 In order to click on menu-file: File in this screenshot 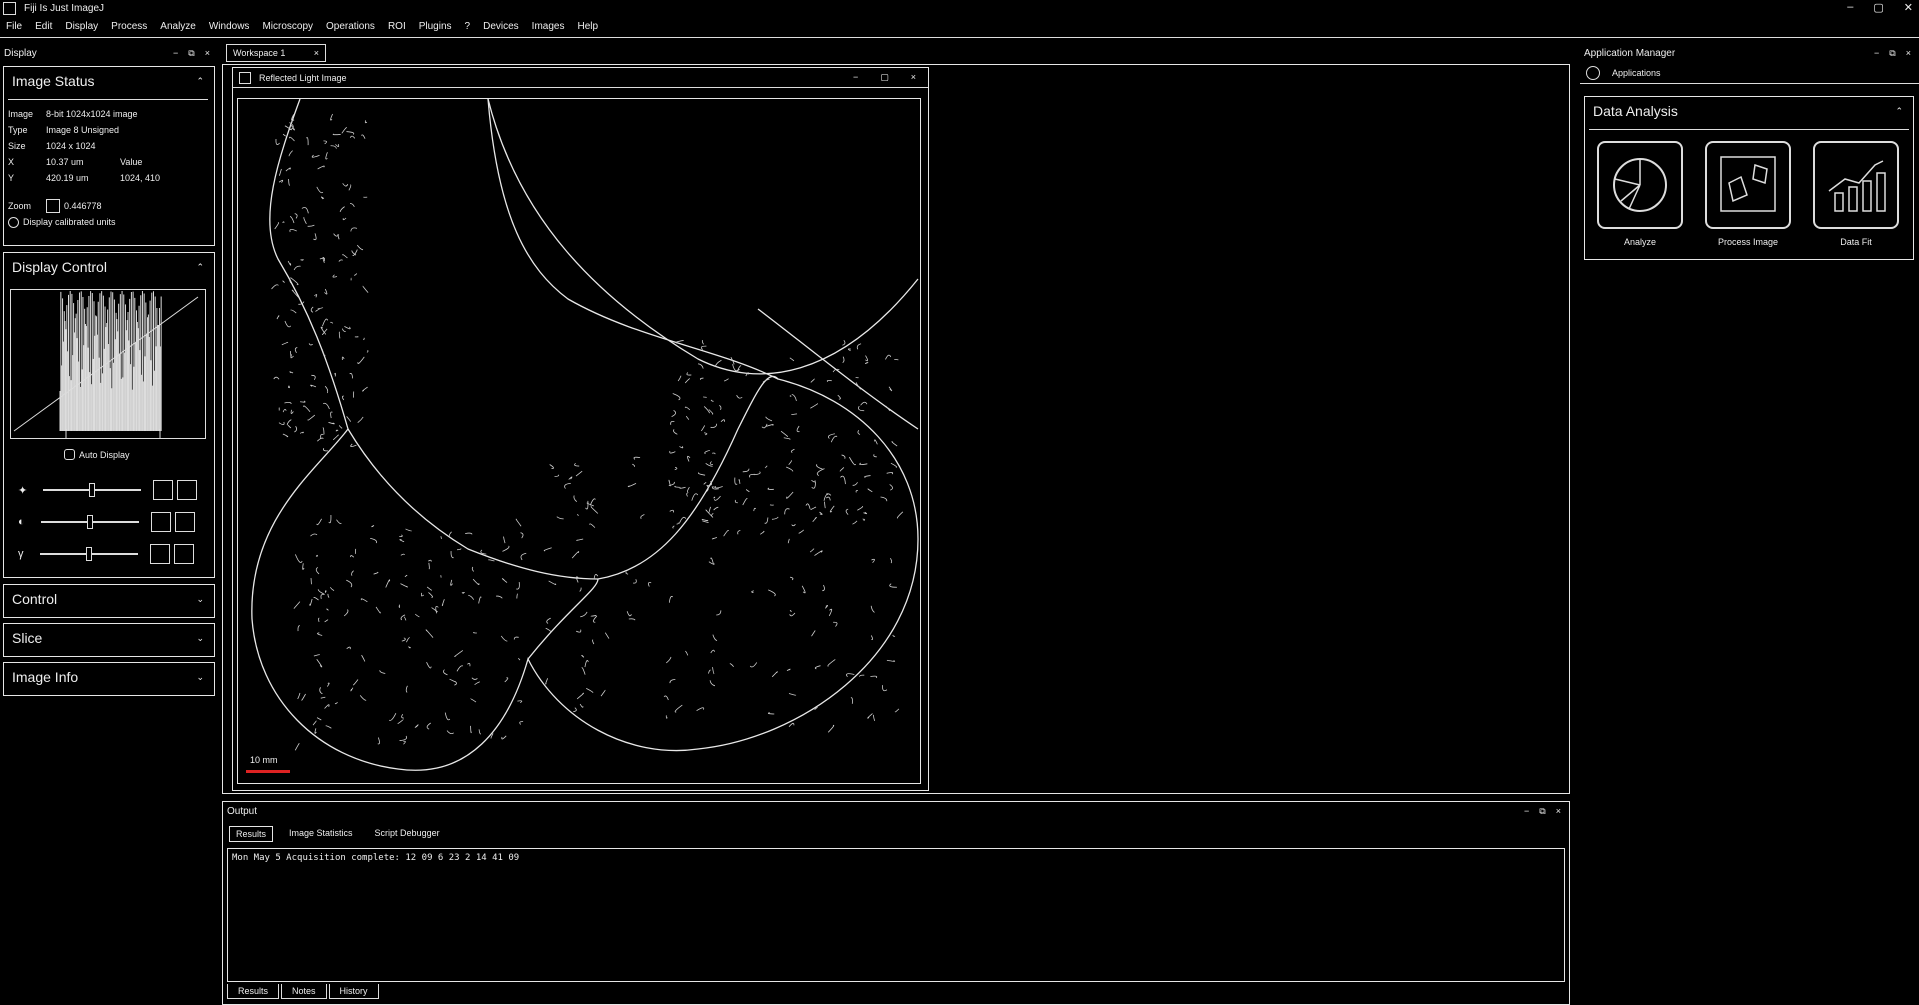, I will do `click(14, 26)`.